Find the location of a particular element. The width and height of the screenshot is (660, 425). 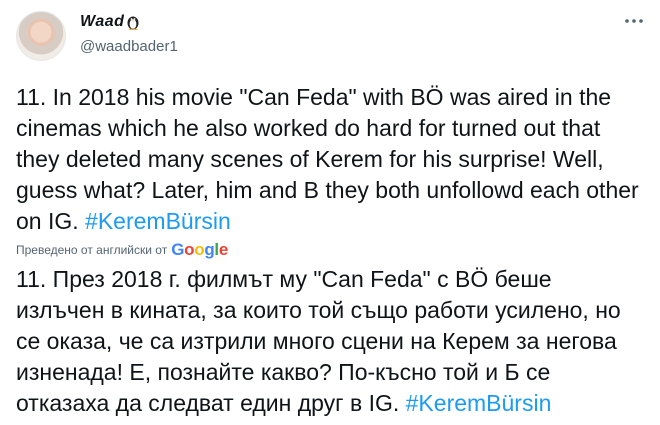

translated-by-text: Преведено от английски от is located at coordinates (92, 250).